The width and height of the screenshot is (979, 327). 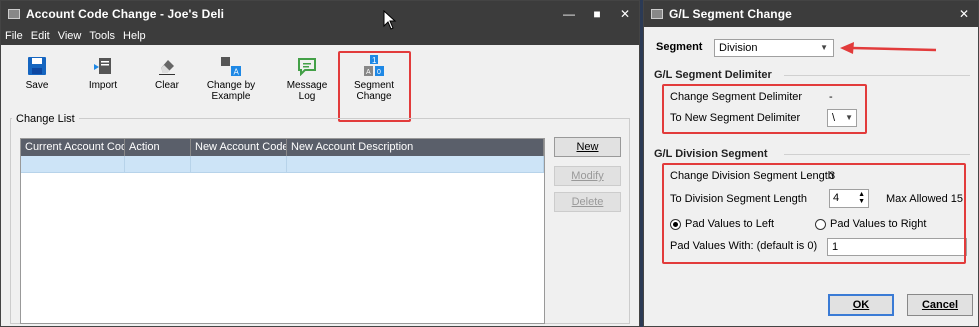 What do you see at coordinates (713, 75) in the screenshot?
I see `delimiter-section-title: G/L Segment Delimiter` at bounding box center [713, 75].